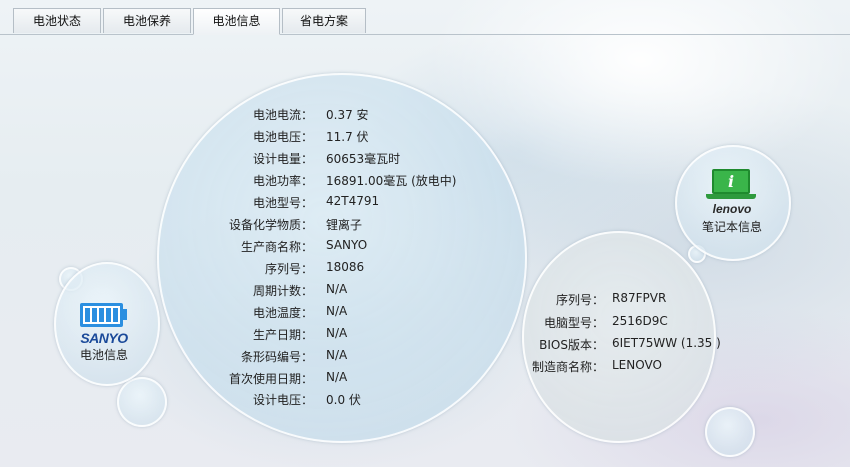 The image size is (850, 467). Describe the element at coordinates (270, 379) in the screenshot. I see `first-use-date-label: 首次使用日期：` at that location.